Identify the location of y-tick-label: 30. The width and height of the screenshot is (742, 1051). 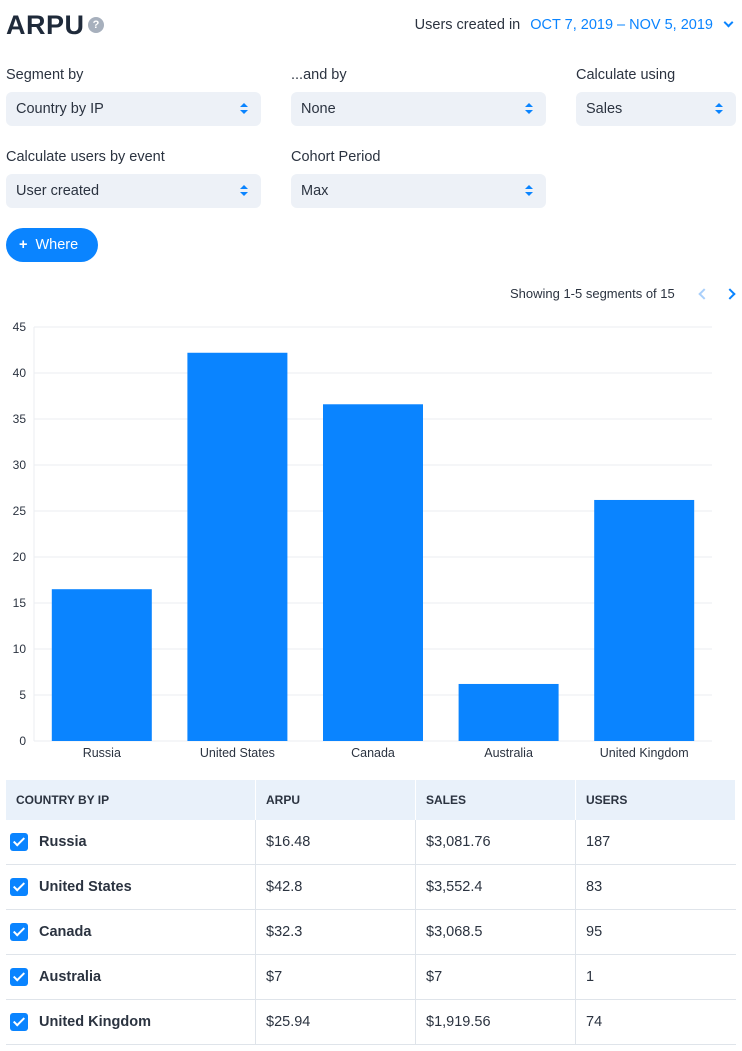
(20, 465).